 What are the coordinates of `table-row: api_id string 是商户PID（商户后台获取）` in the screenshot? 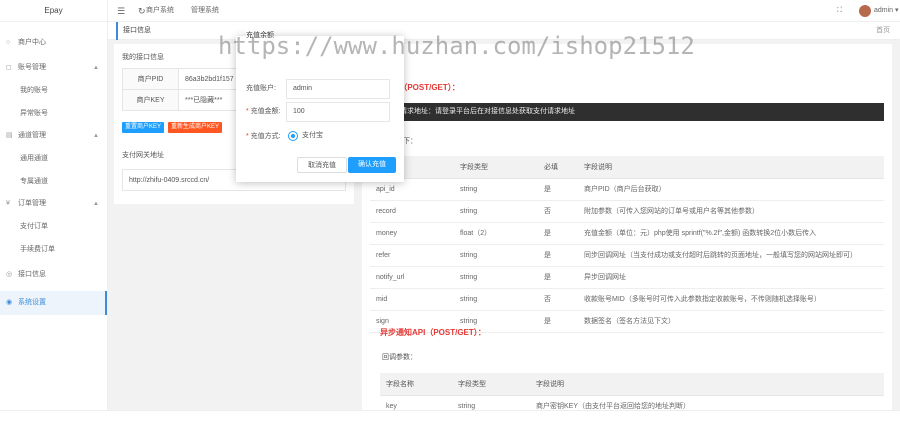 It's located at (627, 189).